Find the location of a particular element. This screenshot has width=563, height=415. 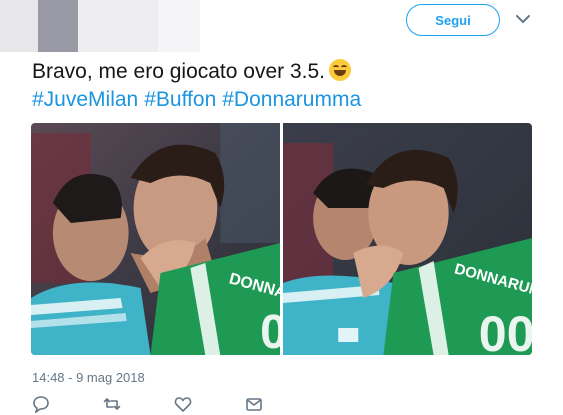

laughing-emoji-icon is located at coordinates (340, 70).